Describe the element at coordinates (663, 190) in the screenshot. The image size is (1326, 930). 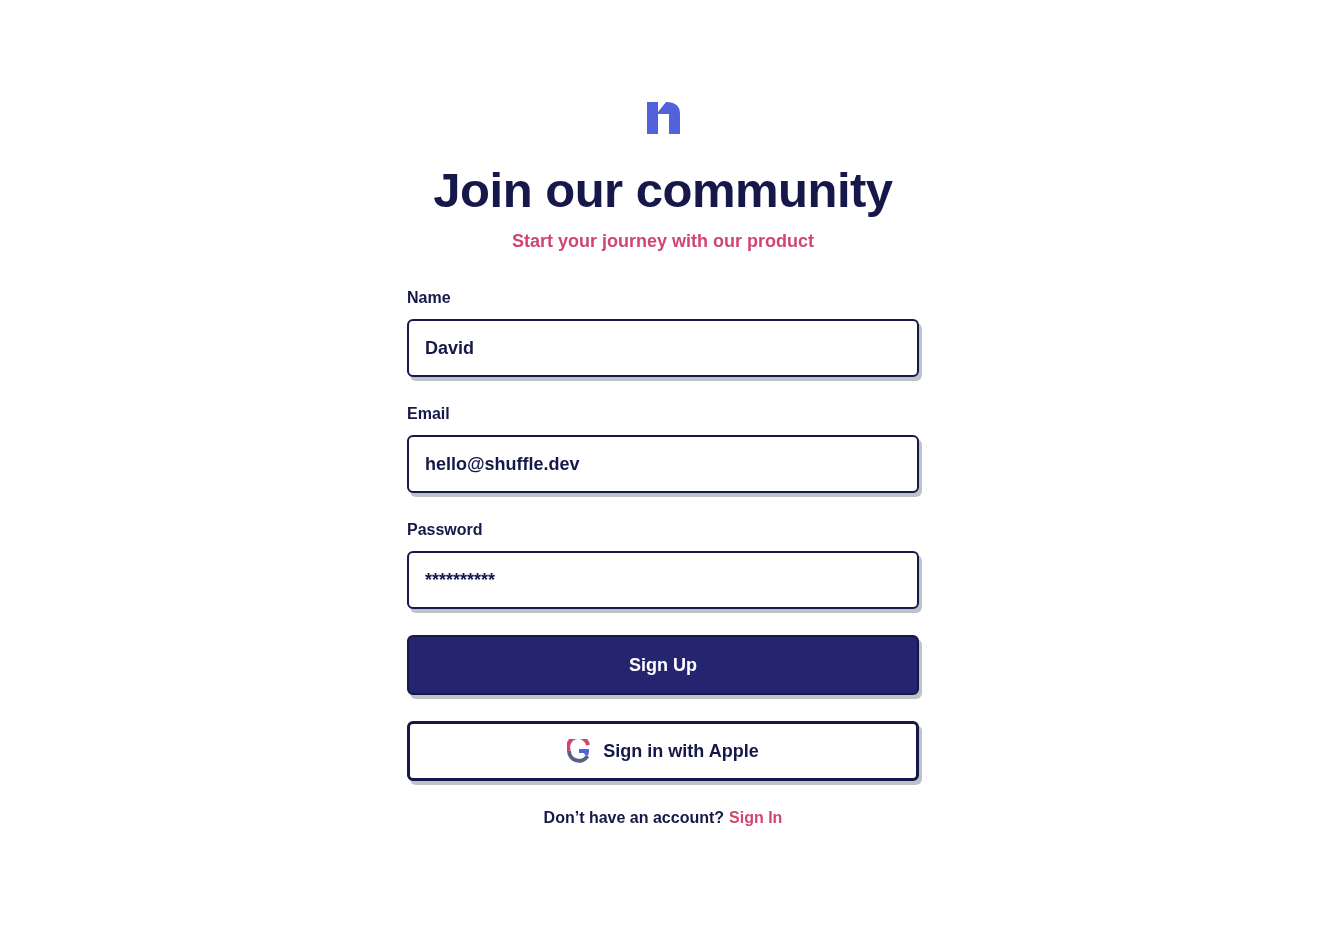
I see `page-title: Join our community` at that location.